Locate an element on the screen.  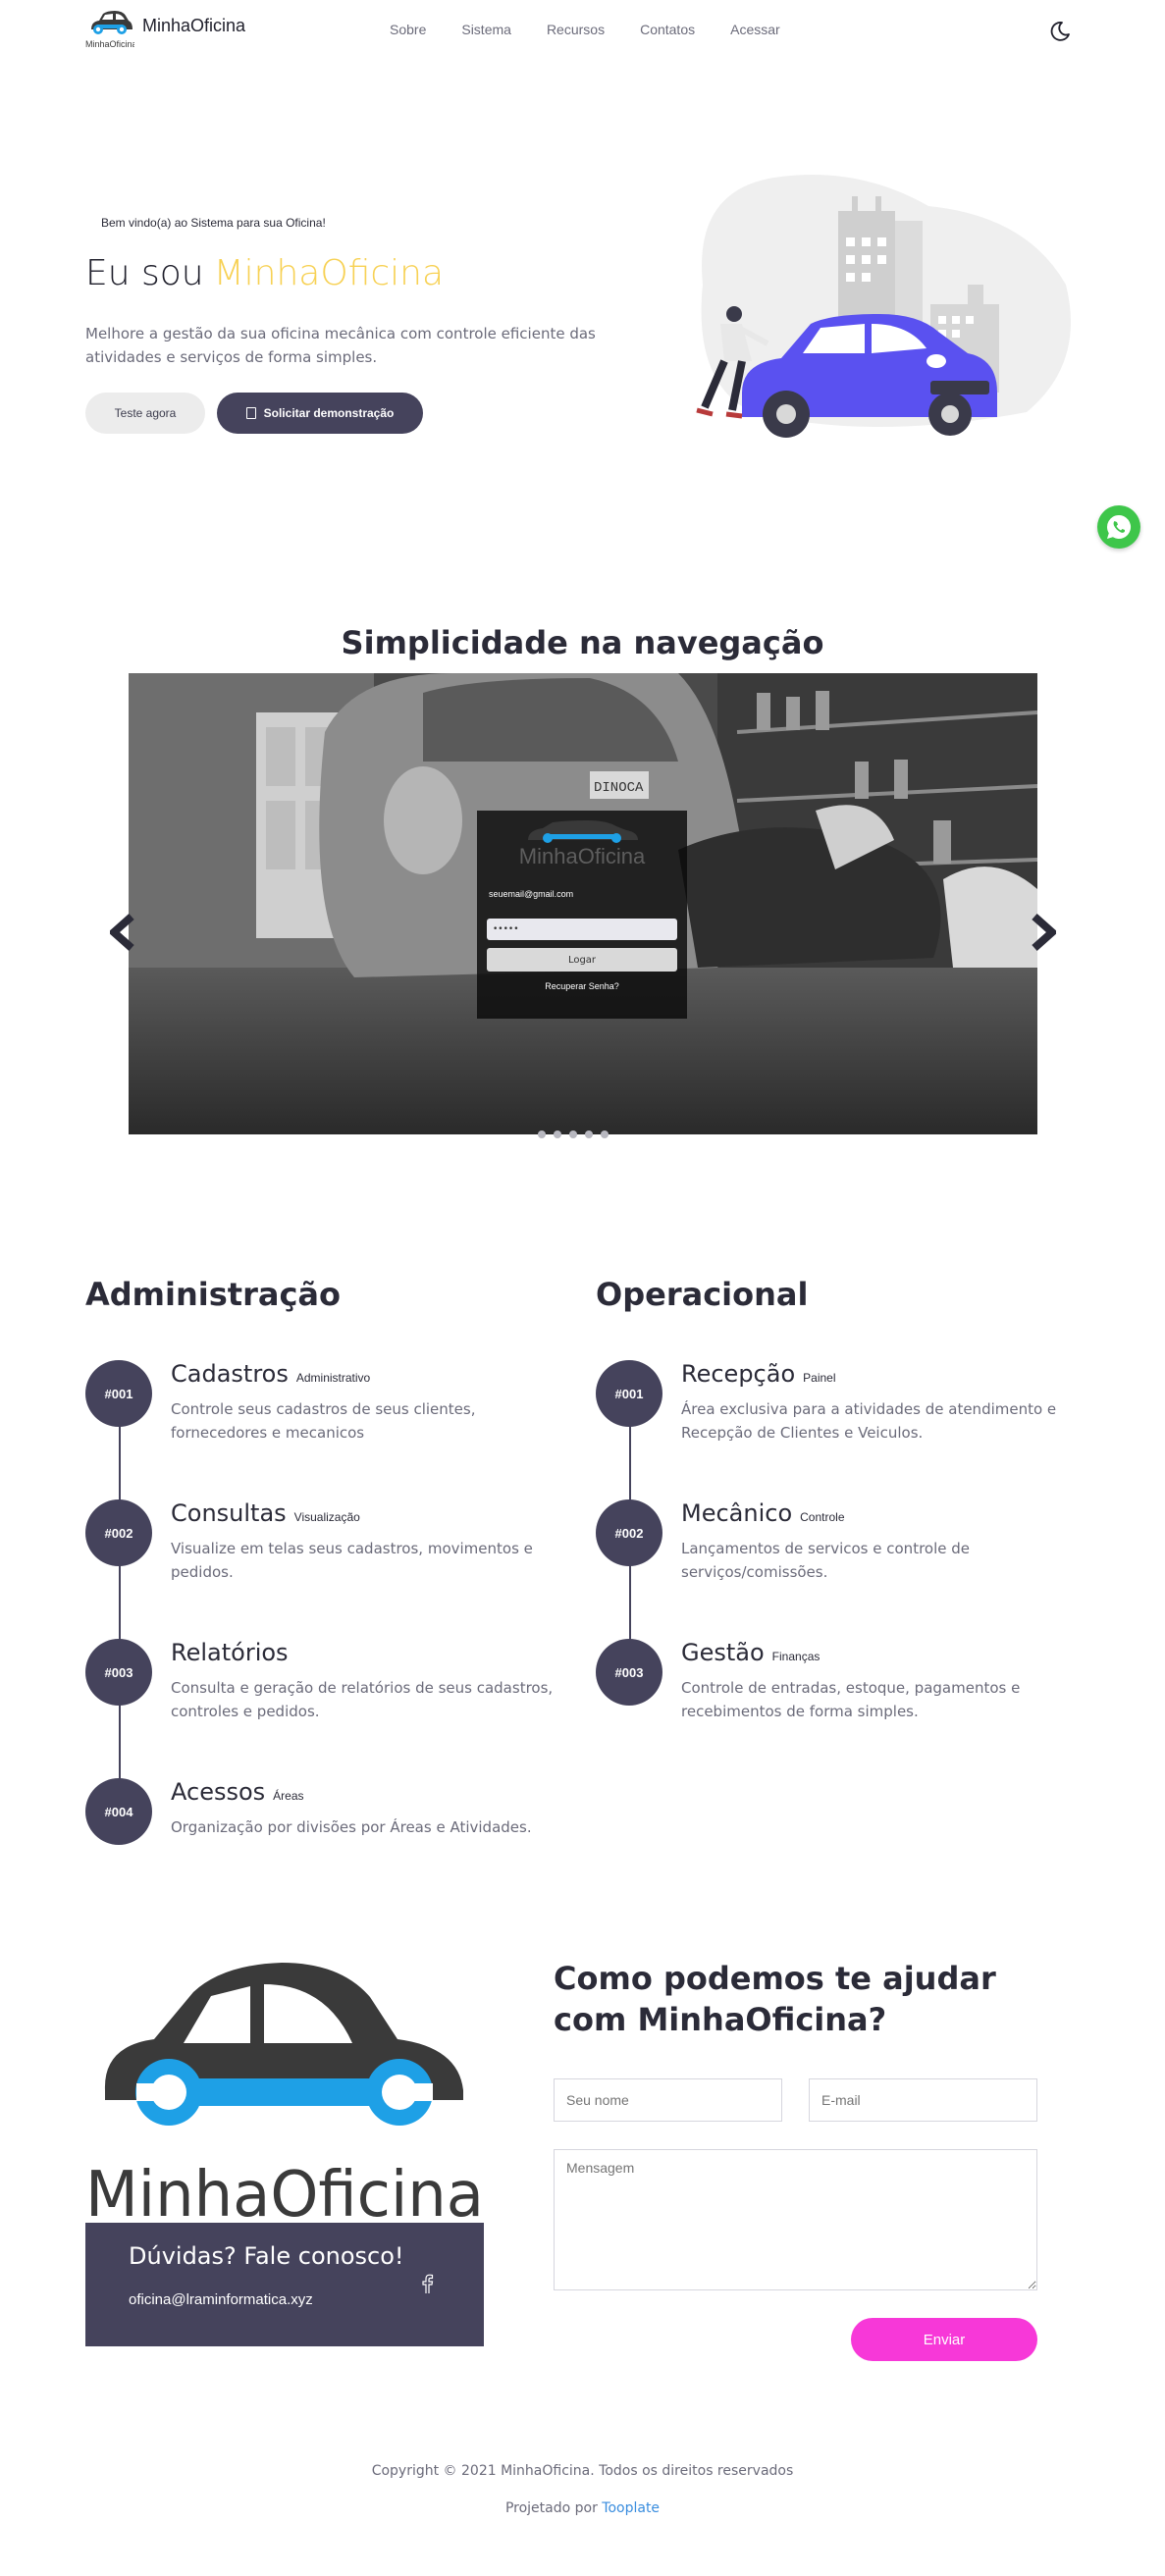
footer-designed-by: Projetado por Tooplate is located at coordinates (582, 2508).